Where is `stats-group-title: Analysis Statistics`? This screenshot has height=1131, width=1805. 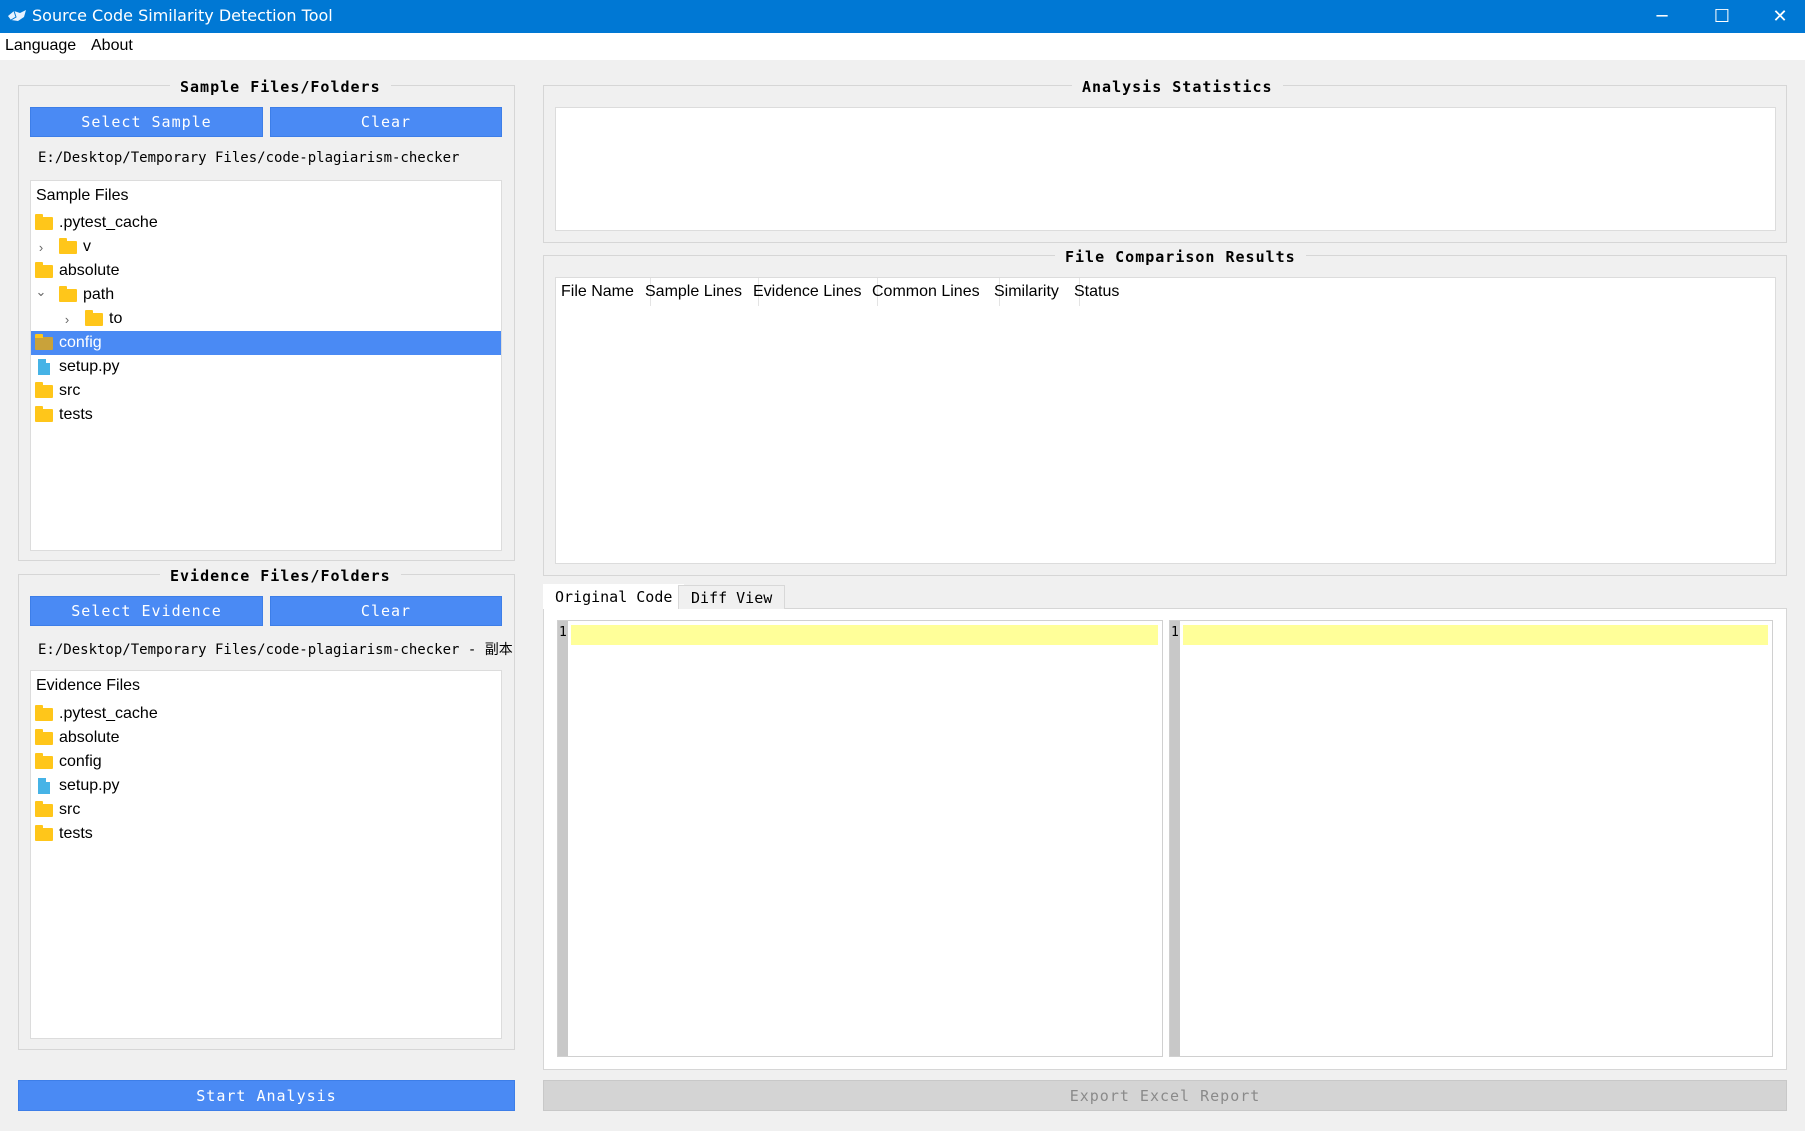 stats-group-title: Analysis Statistics is located at coordinates (1177, 87).